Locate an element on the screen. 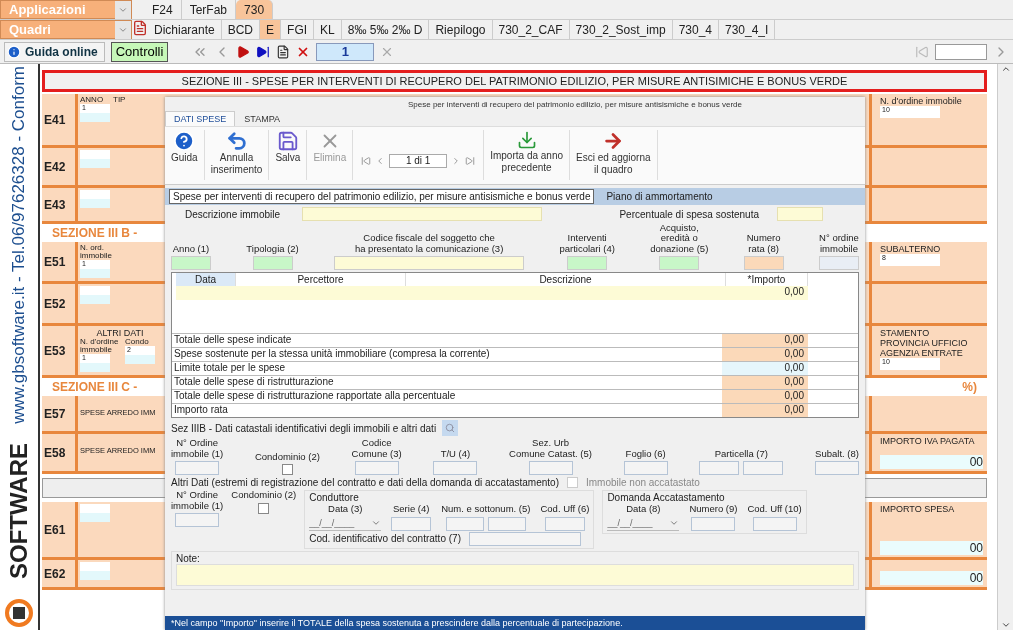 This screenshot has width=1013, height=630. app-tab: 730 is located at coordinates (255, 9).